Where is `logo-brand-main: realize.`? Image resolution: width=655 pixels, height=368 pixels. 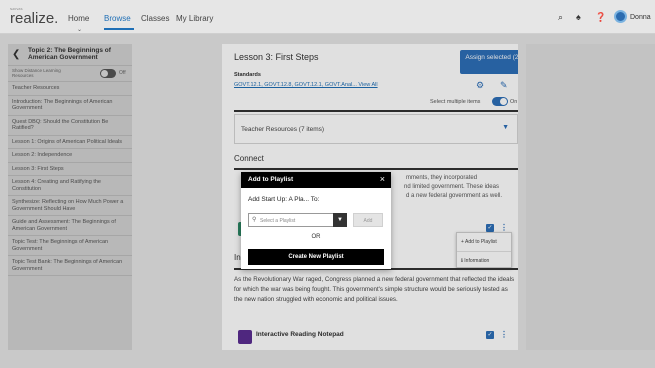 logo-brand-main: realize. is located at coordinates (34, 18).